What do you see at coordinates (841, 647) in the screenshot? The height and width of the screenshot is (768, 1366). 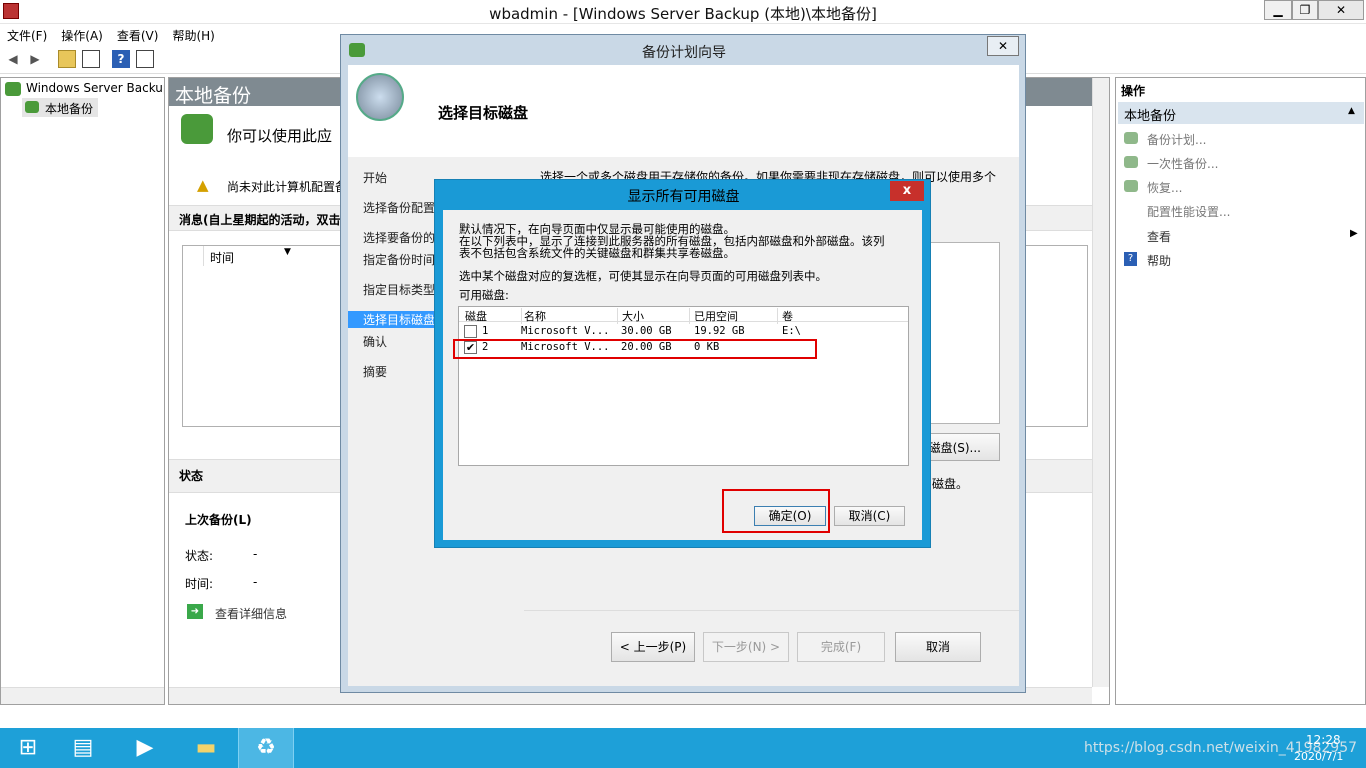 I see `wizard-finish-button: 完成(F)` at bounding box center [841, 647].